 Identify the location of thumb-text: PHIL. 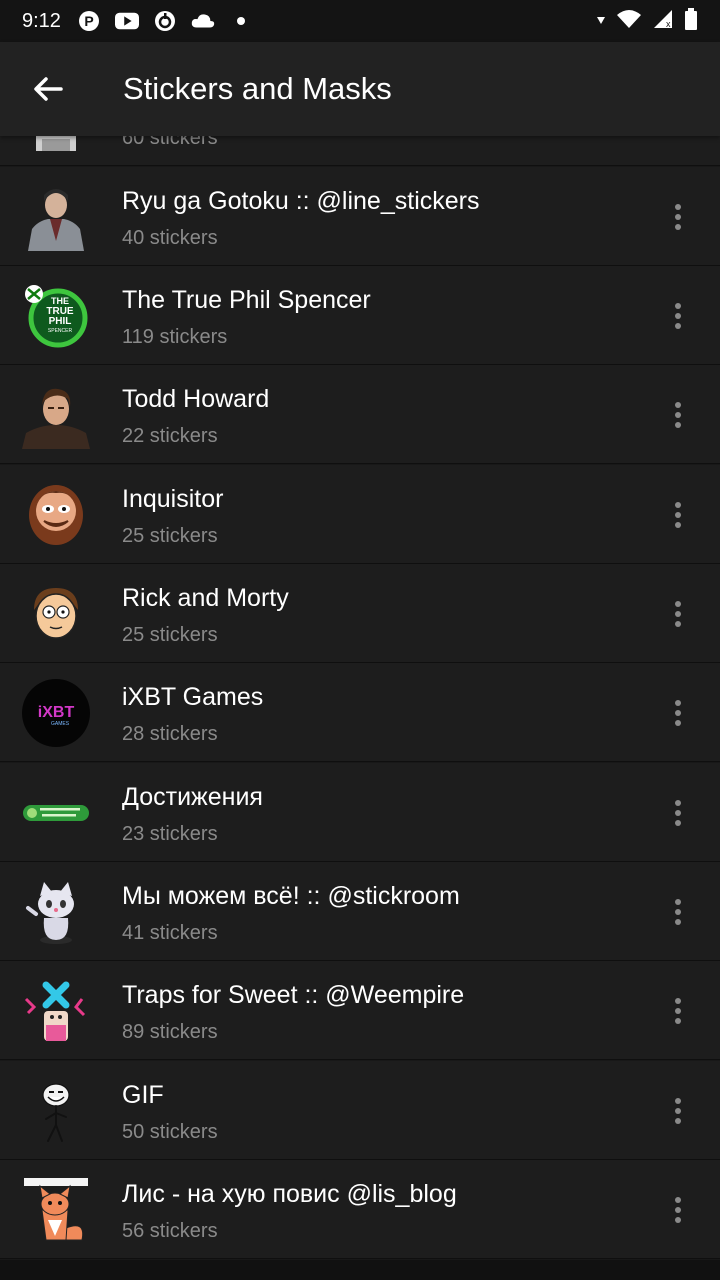
(60, 321).